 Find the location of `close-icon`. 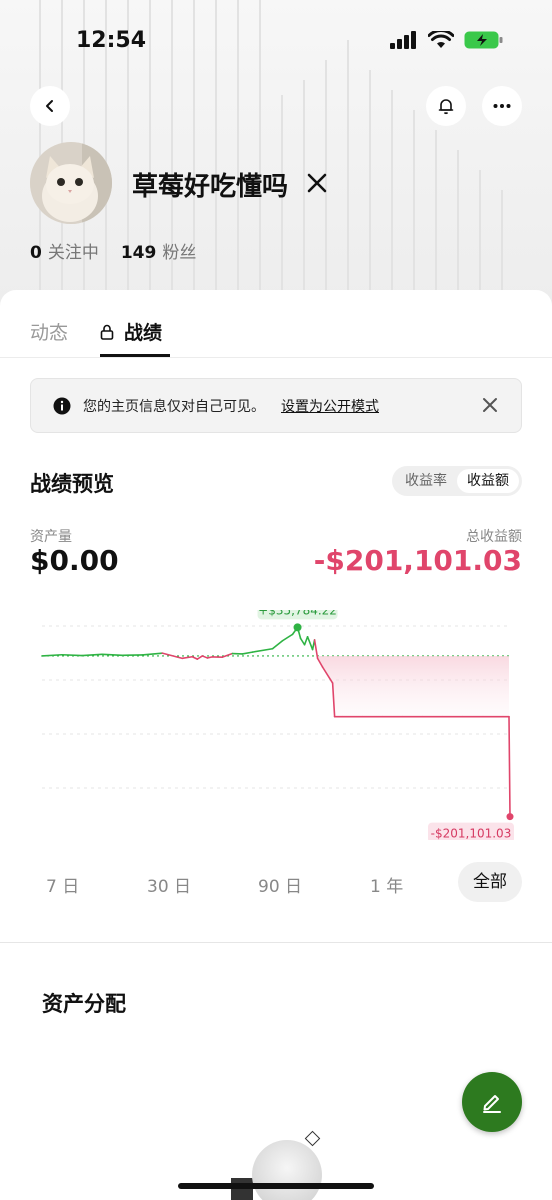

close-icon is located at coordinates (490, 405).